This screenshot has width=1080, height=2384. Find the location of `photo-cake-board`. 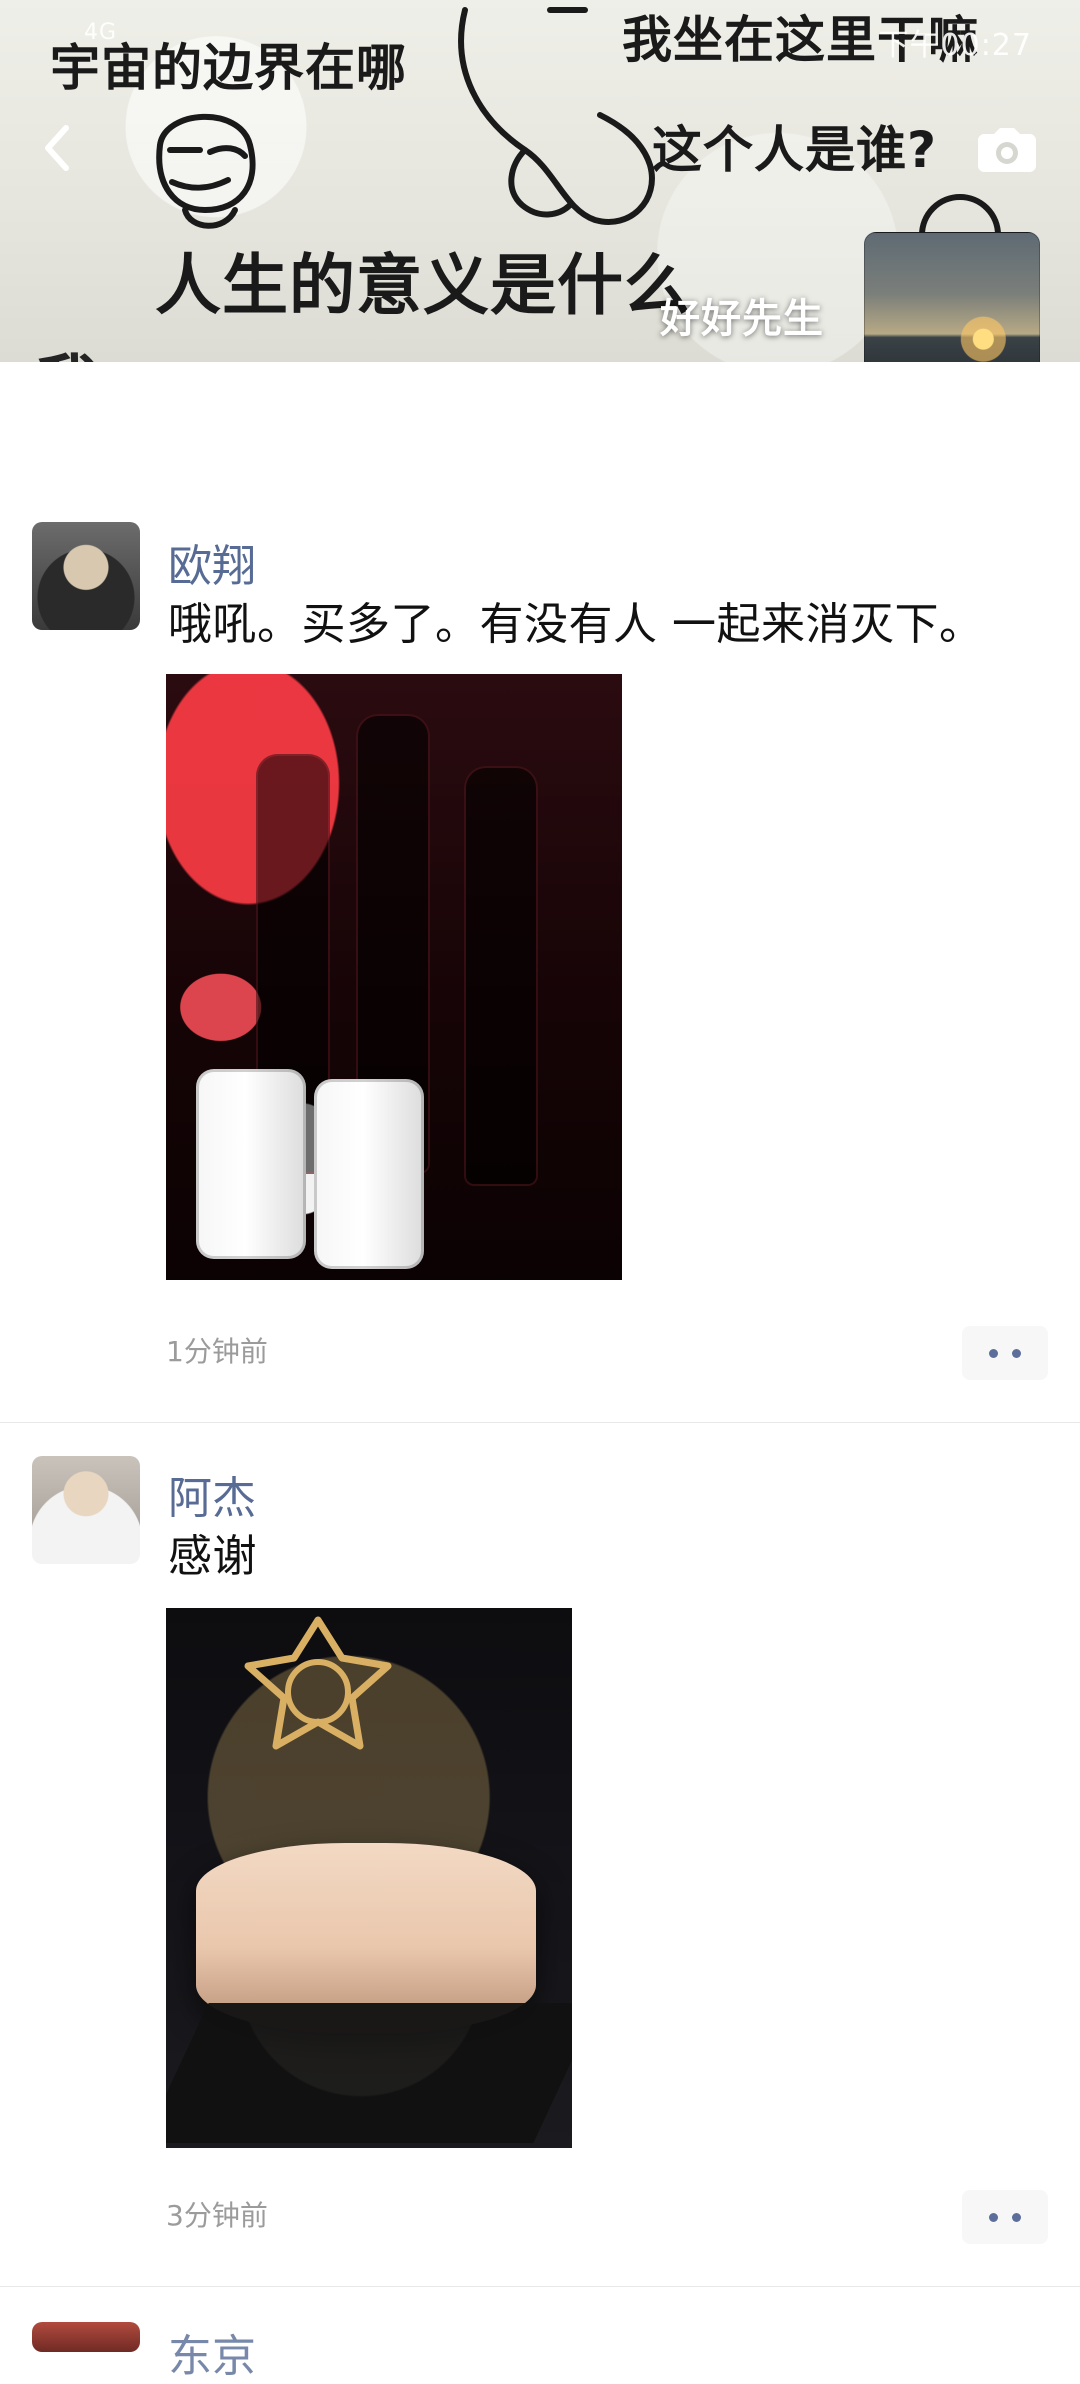

photo-cake-board is located at coordinates (369, 2073).